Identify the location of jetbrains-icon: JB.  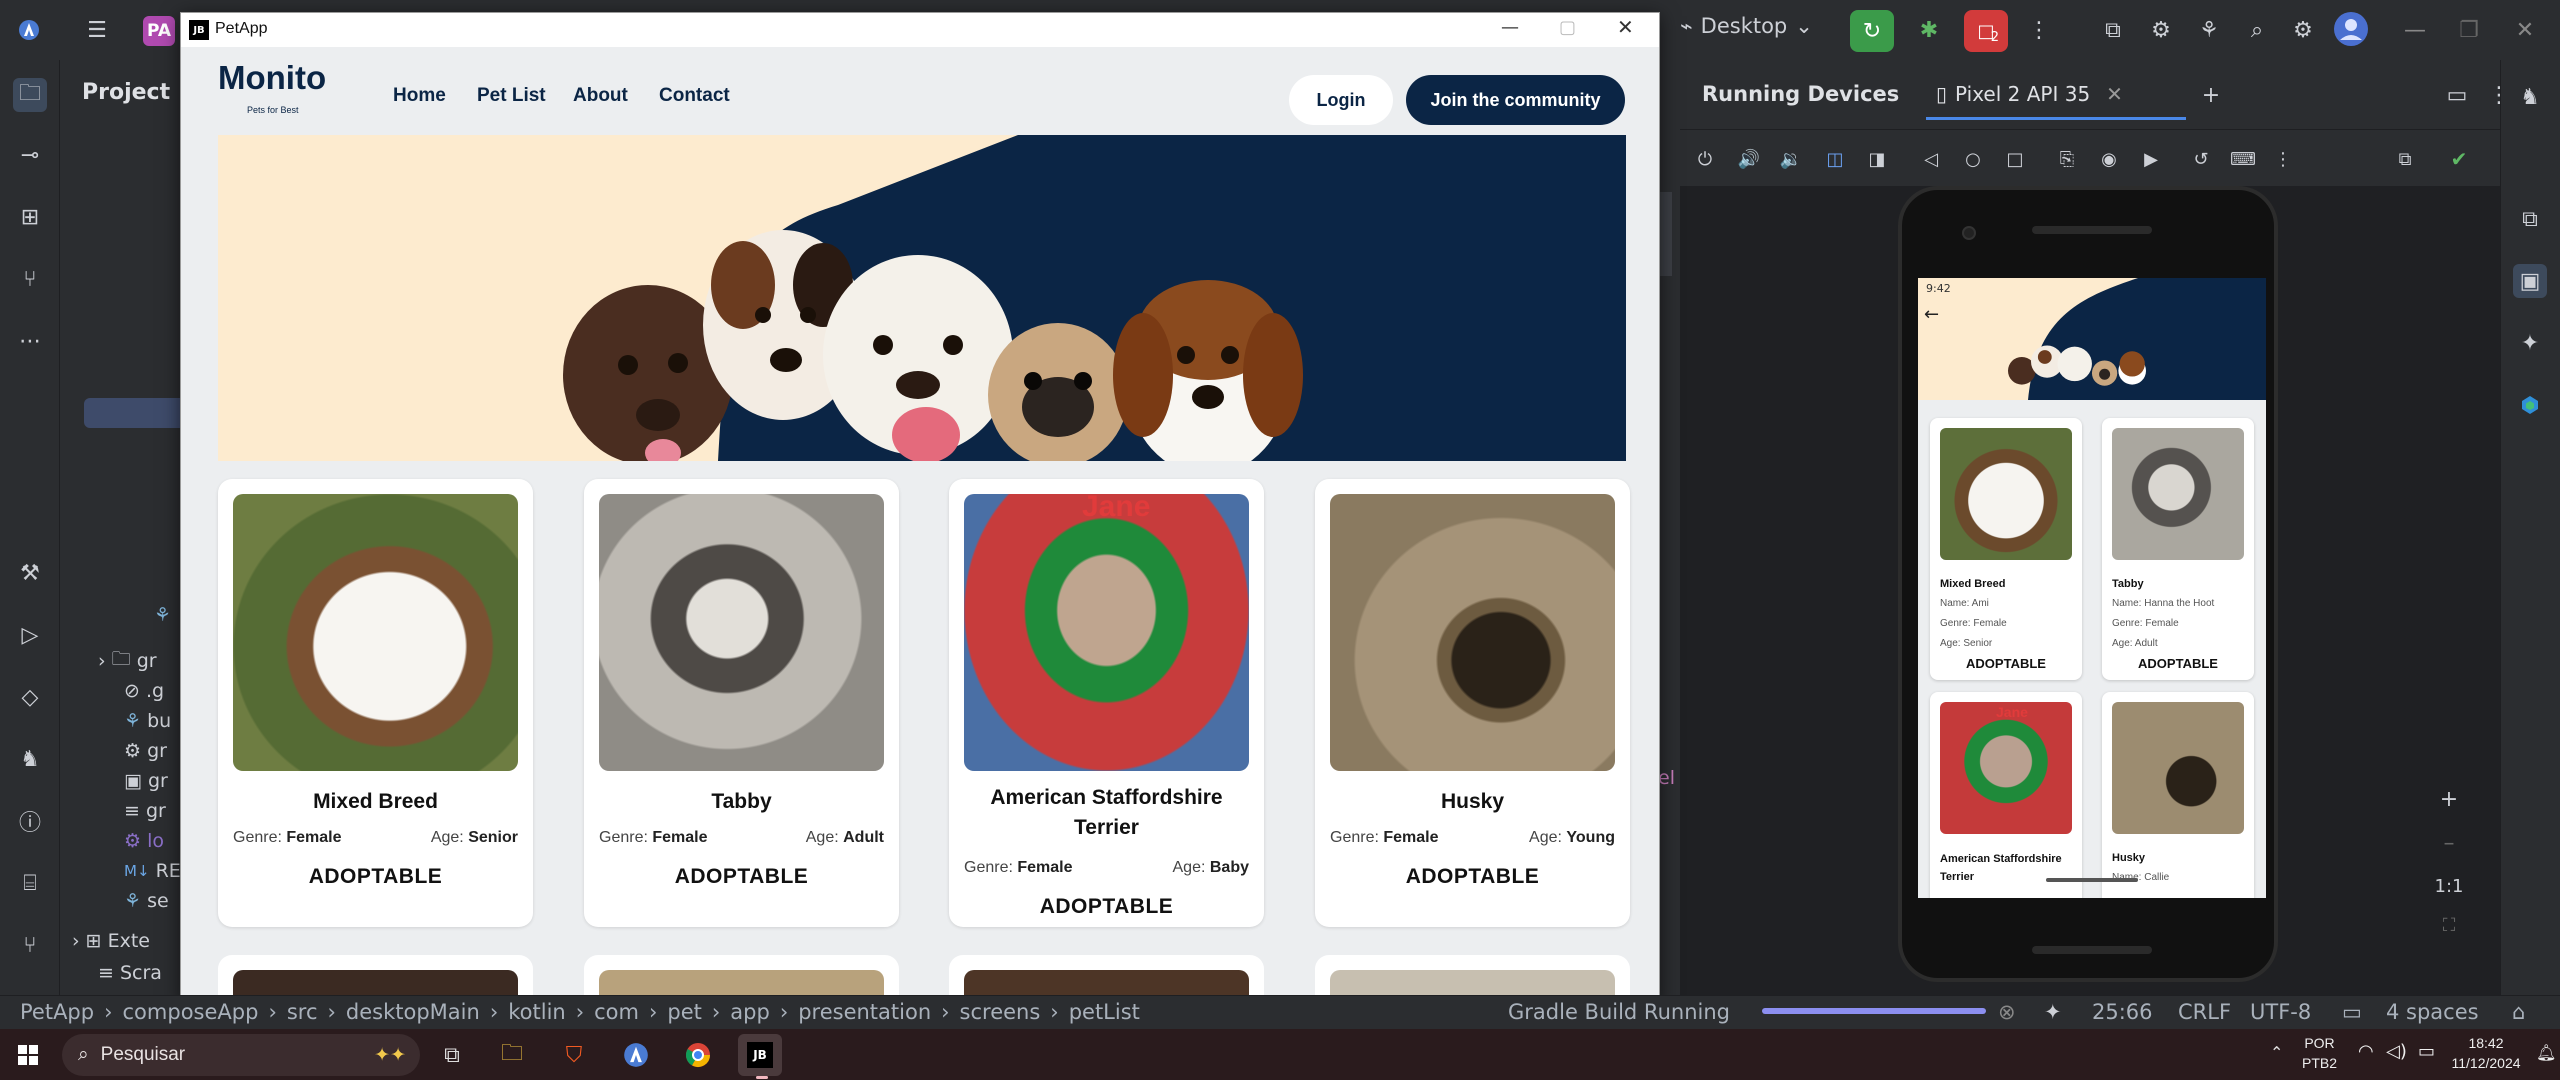
(760, 1055).